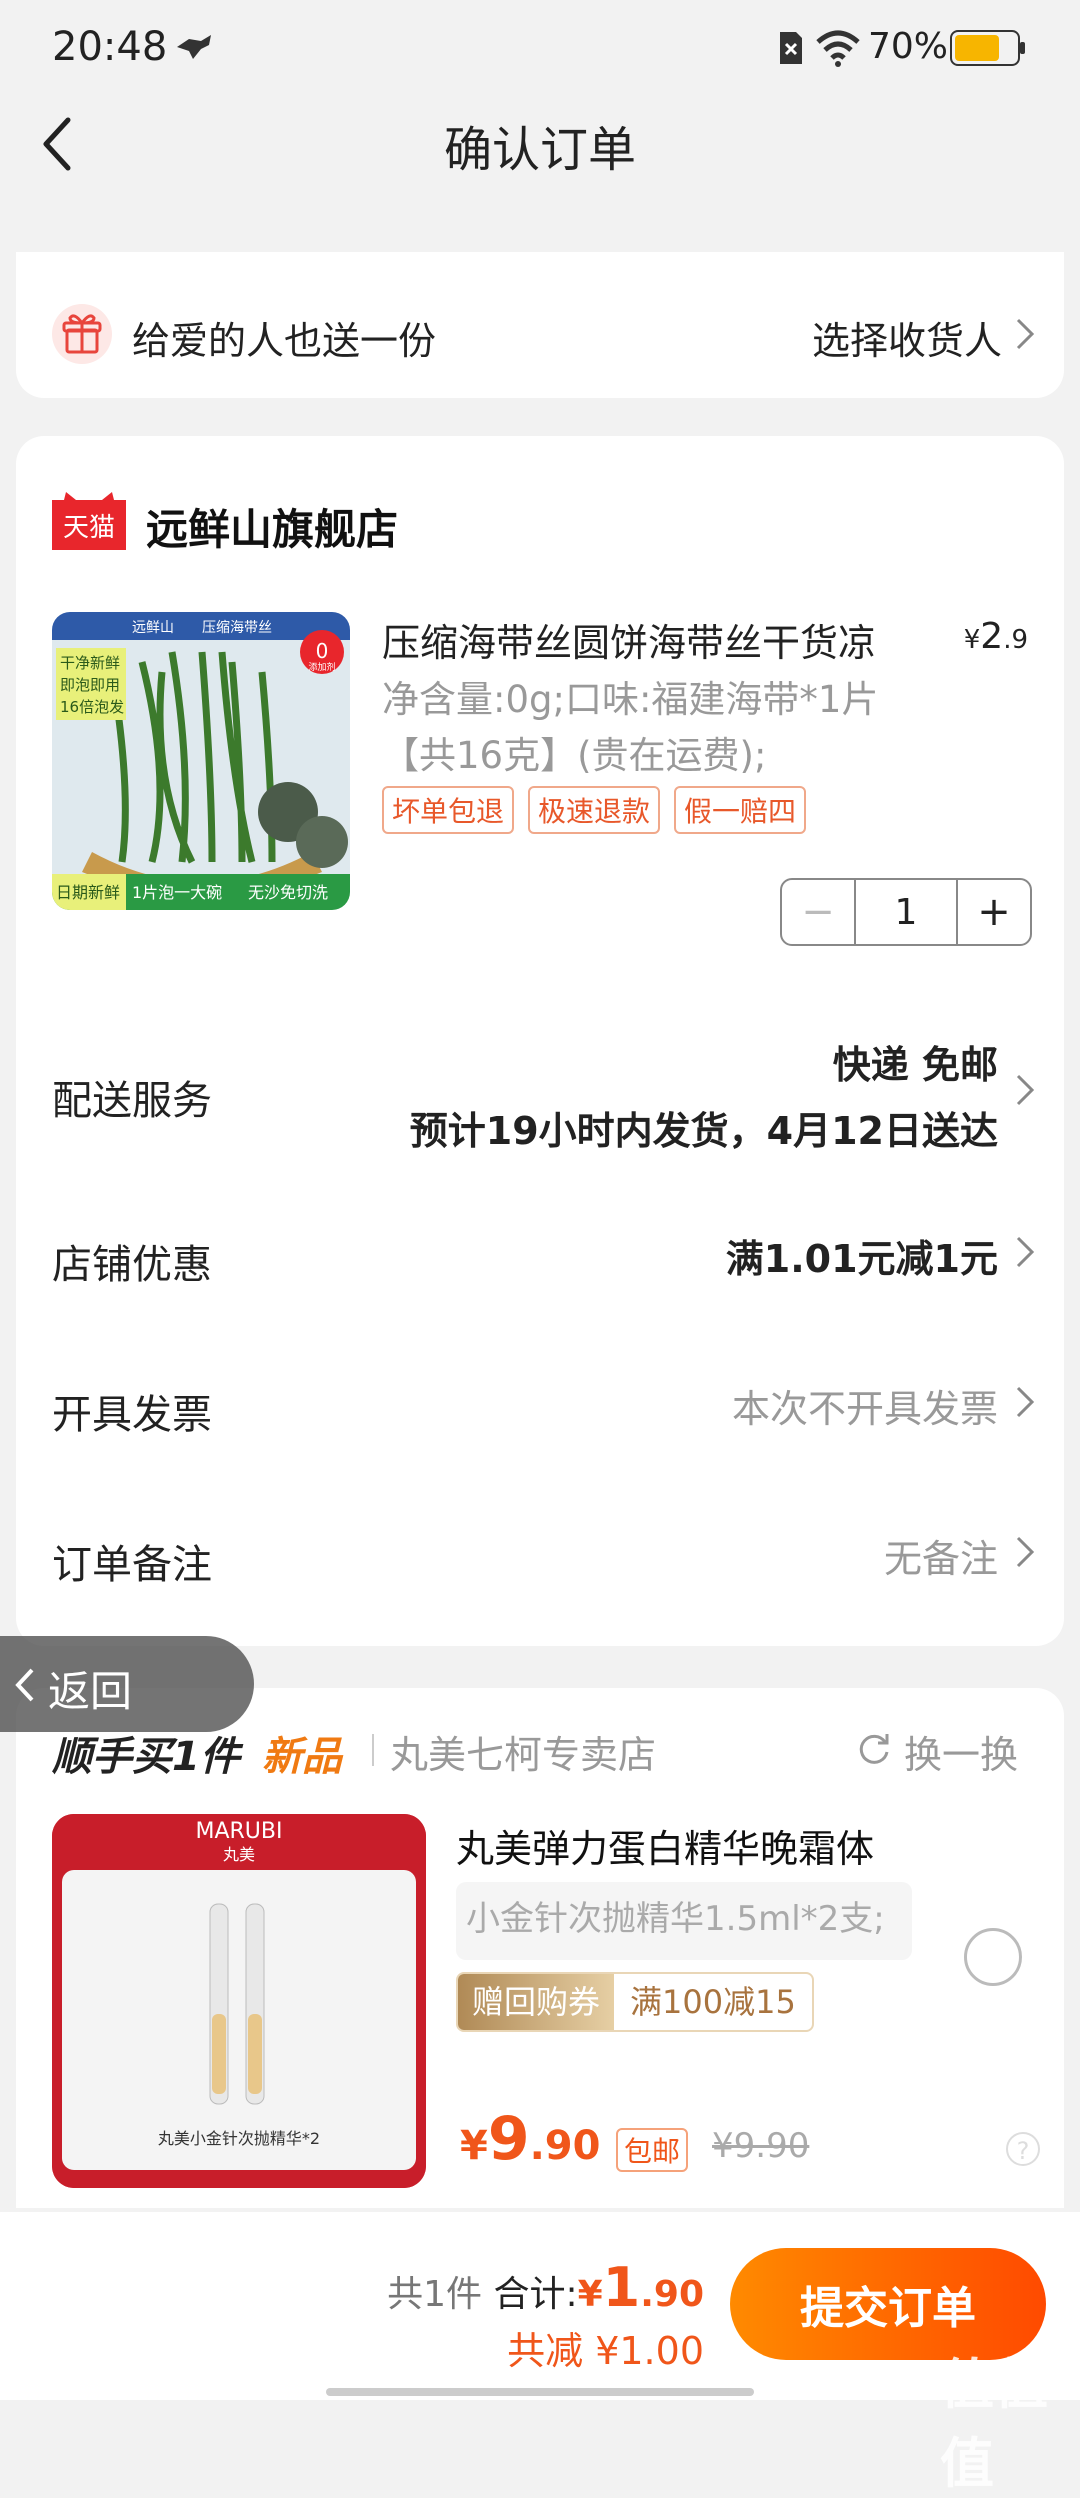  What do you see at coordinates (838, 48) in the screenshot?
I see `wifi-icon` at bounding box center [838, 48].